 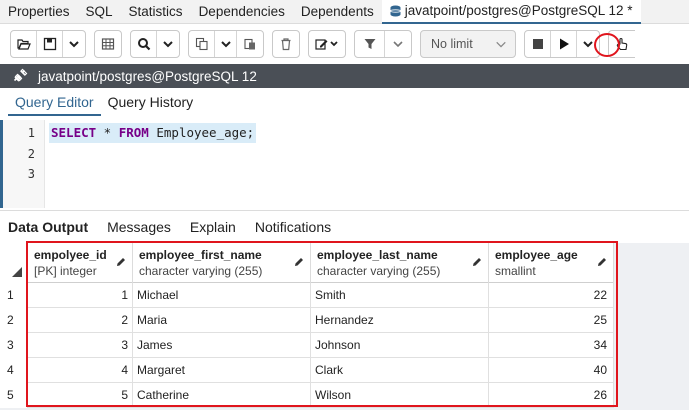 What do you see at coordinates (551, 345) in the screenshot?
I see `cell-age: 34` at bounding box center [551, 345].